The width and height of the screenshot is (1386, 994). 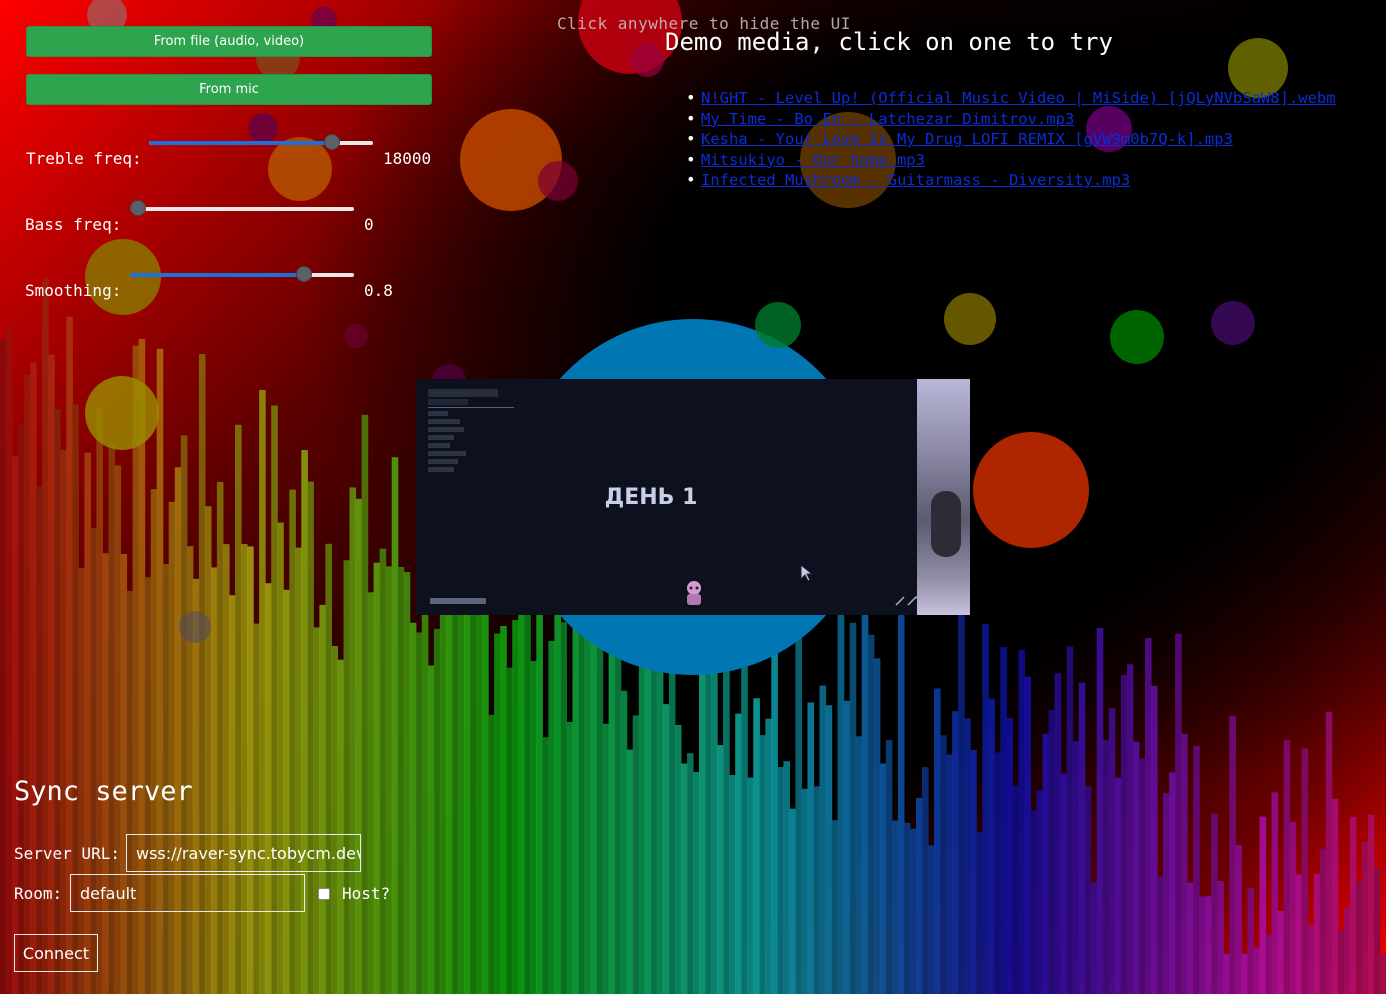 I want to click on server-url-label: Server URL:, so click(x=67, y=853).